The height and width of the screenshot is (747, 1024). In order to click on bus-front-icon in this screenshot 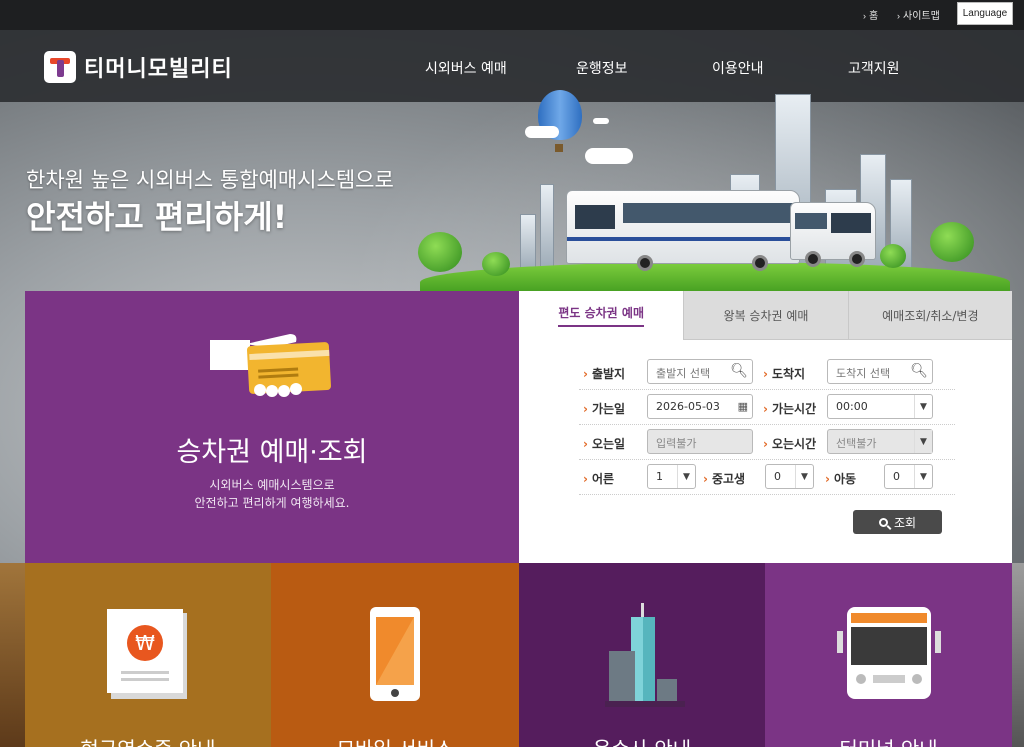, I will do `click(889, 653)`.